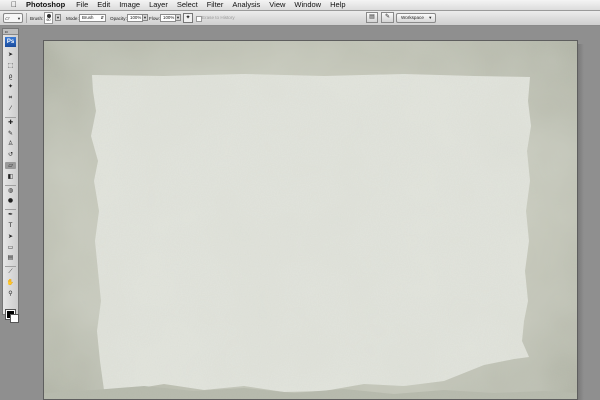  I want to click on shape-tool-icon: ▭, so click(10, 247).